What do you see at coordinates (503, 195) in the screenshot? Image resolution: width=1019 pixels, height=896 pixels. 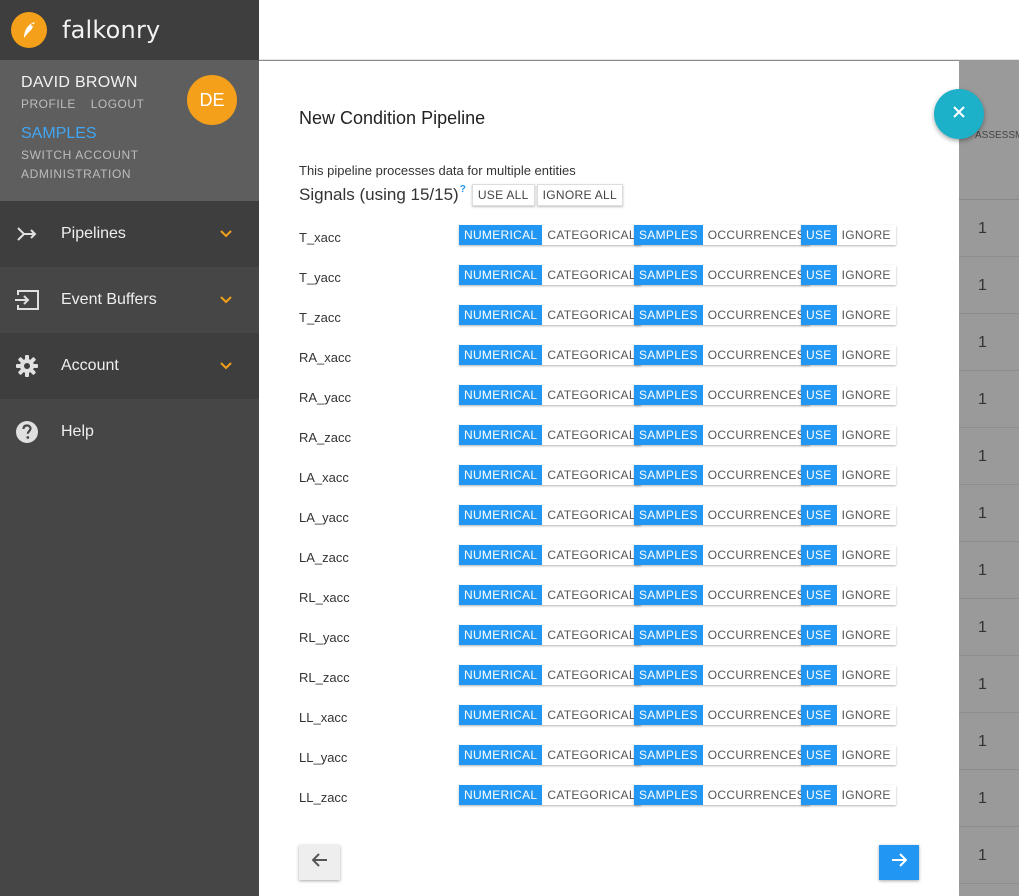 I see `use-all-button: USE ALL` at bounding box center [503, 195].